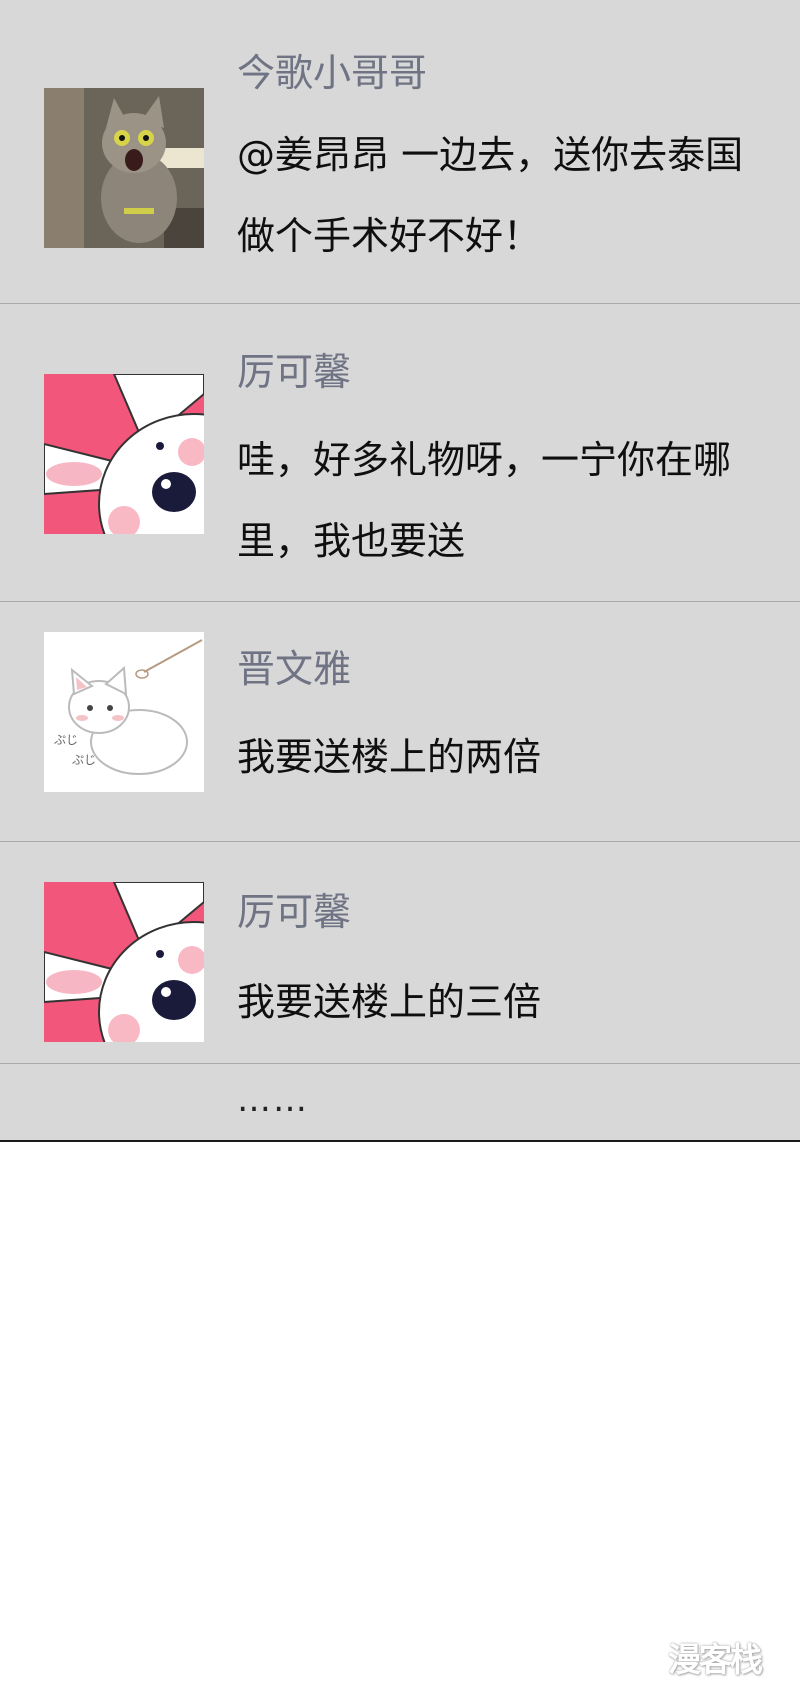  Describe the element at coordinates (400, 722) in the screenshot. I see `comment-item: ぷじ ぷじ 晋文雅 我要送楼上的两倍` at that location.